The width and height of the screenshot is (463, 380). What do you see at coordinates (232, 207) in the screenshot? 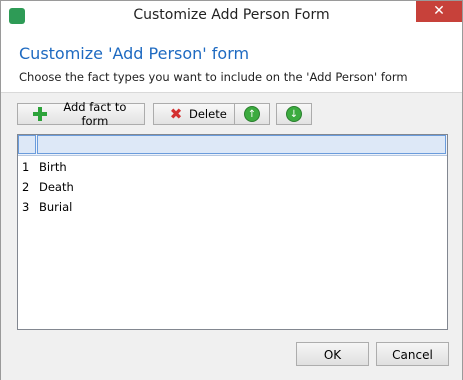
I see `table-row: 3 Burial` at bounding box center [232, 207].